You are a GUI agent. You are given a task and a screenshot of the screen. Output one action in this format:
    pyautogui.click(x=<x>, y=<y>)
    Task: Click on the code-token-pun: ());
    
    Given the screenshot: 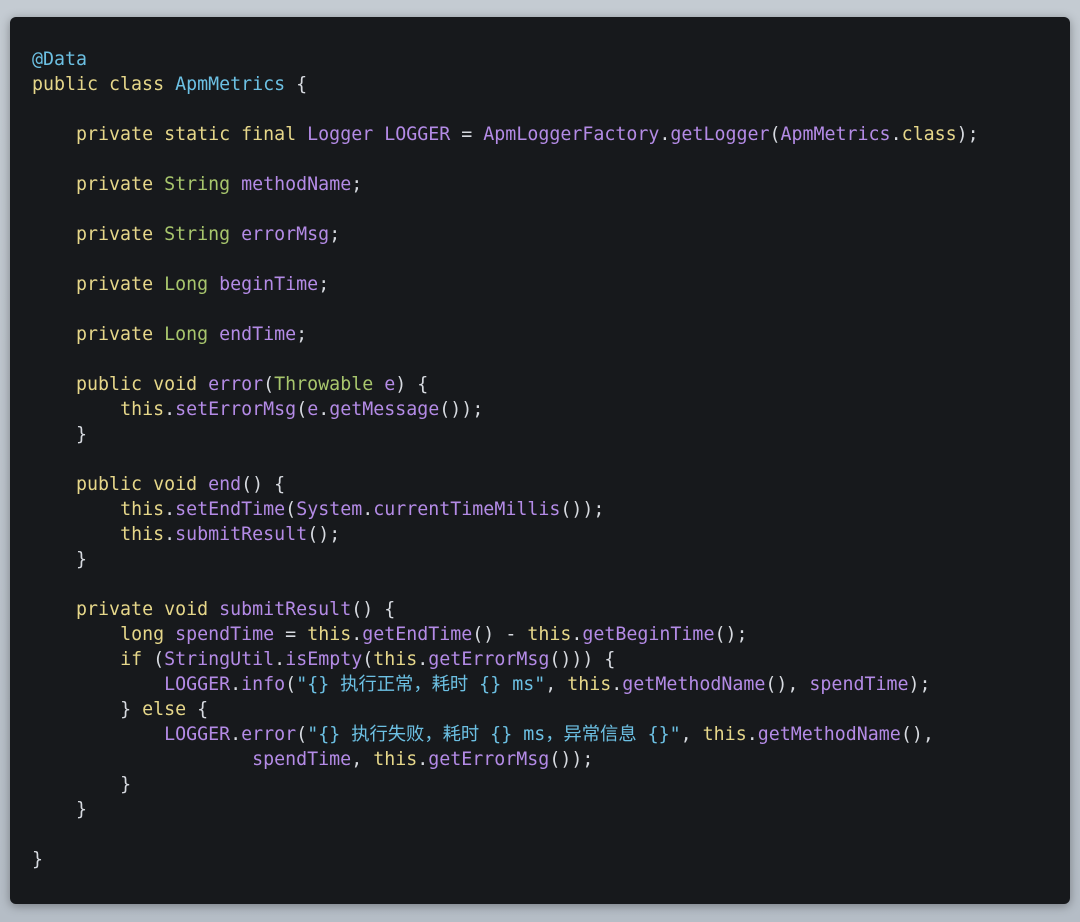 What is the action you would take?
    pyautogui.click(x=582, y=509)
    